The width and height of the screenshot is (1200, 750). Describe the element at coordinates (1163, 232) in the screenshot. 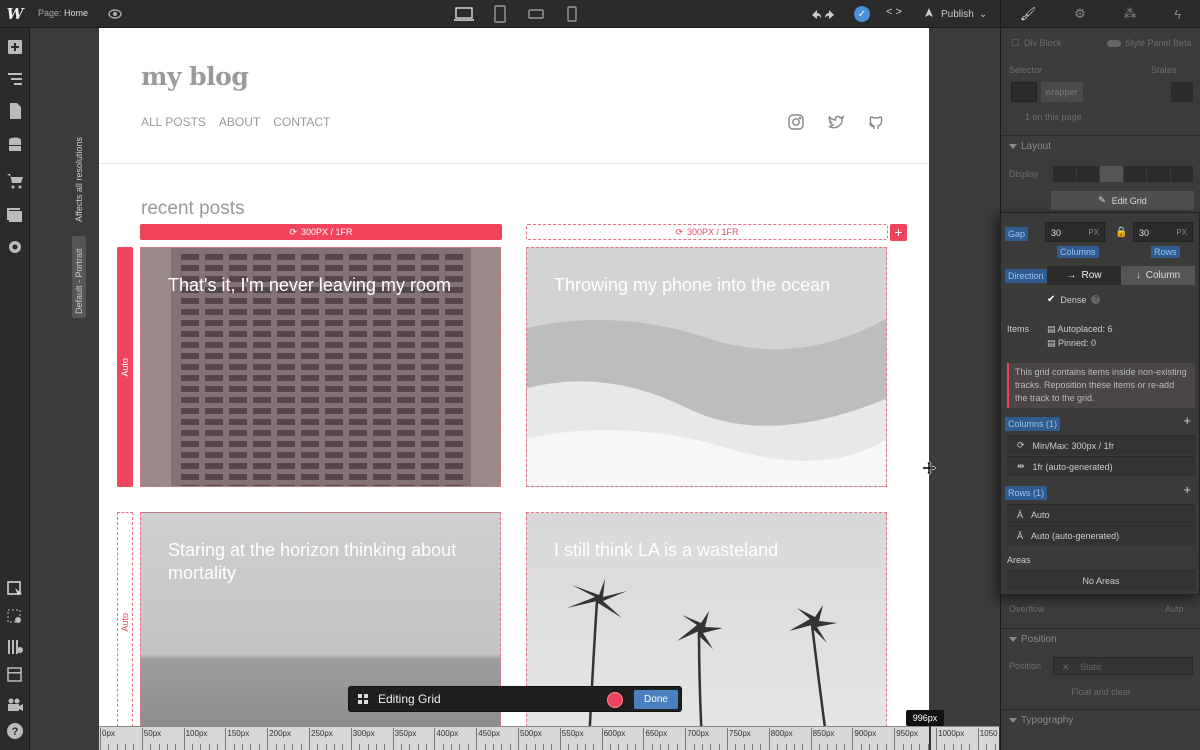

I see `gap-rows-input: 30 PX` at that location.